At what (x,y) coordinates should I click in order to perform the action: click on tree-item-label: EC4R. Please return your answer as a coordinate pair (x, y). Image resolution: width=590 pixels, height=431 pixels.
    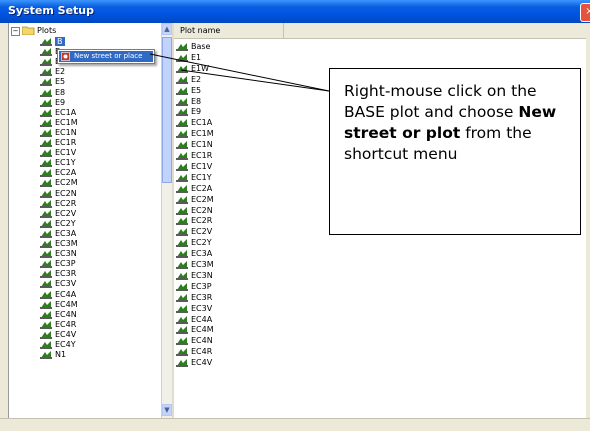
    Looking at the image, I should click on (66, 324).